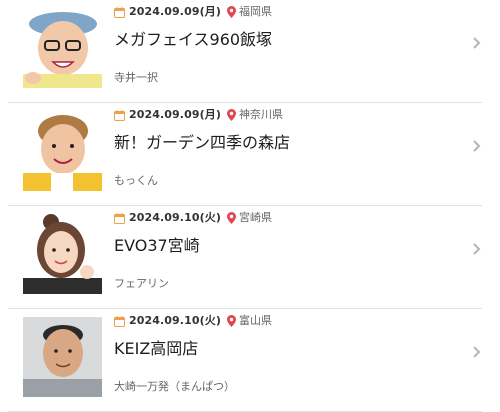 The image size is (500, 412). Describe the element at coordinates (255, 320) in the screenshot. I see `event-prefecture: 富山県` at that location.